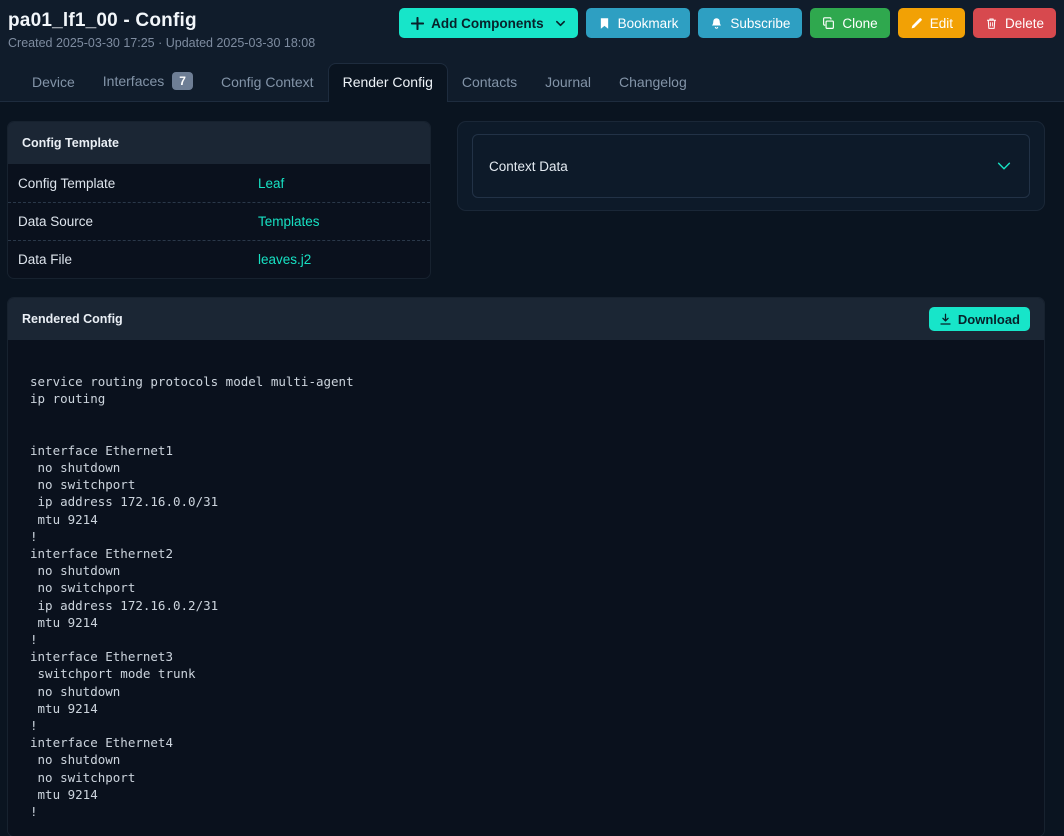 This screenshot has width=1064, height=836. I want to click on delete-label: Delete, so click(1024, 23).